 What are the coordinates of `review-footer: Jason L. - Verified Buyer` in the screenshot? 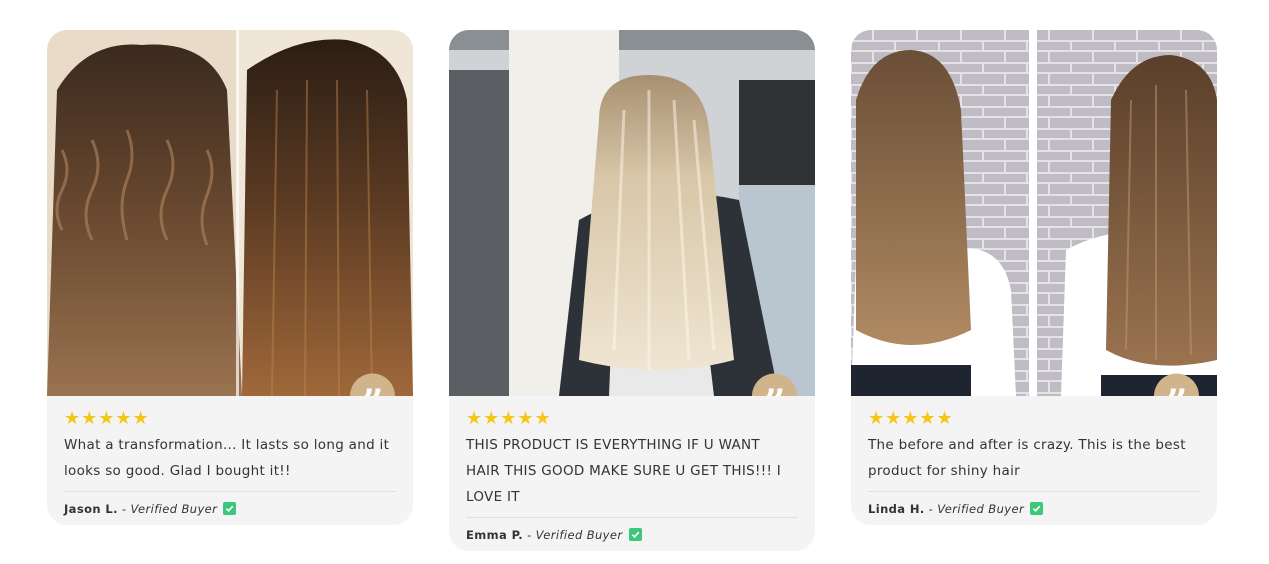 It's located at (230, 508).